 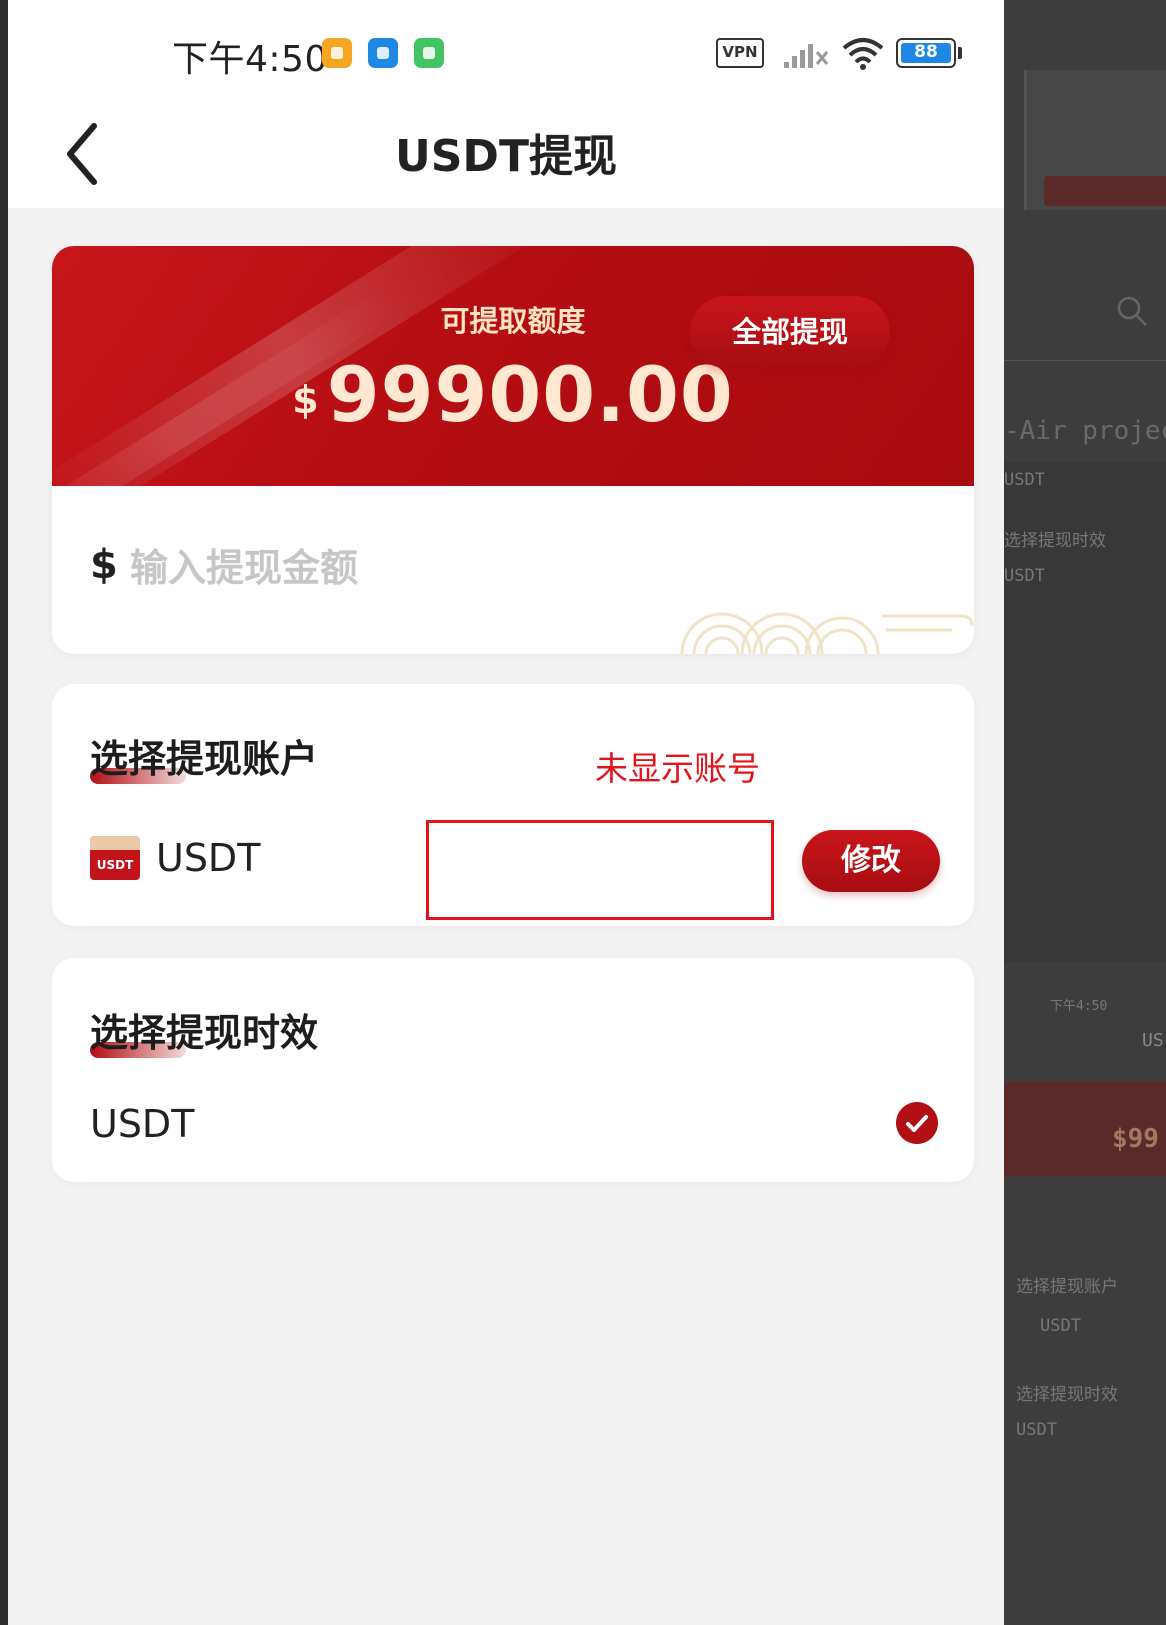 I want to click on speed-option-name: USDT, so click(x=142, y=1124).